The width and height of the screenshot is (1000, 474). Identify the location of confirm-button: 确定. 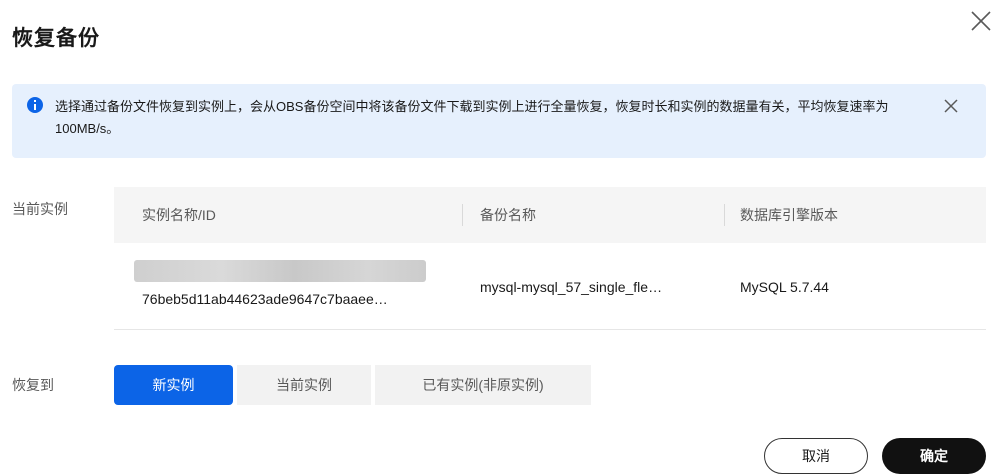
(934, 456).